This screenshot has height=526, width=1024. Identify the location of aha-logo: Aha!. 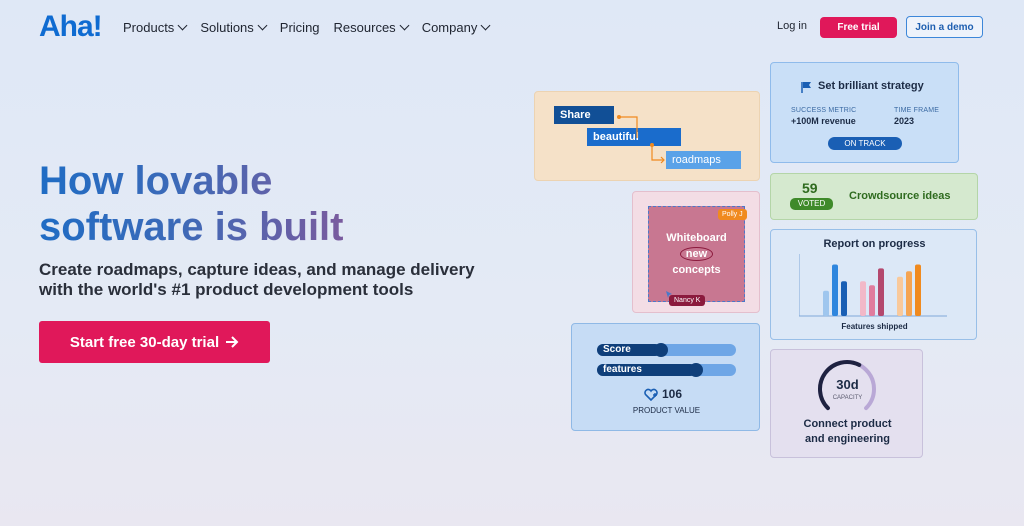
(71, 27).